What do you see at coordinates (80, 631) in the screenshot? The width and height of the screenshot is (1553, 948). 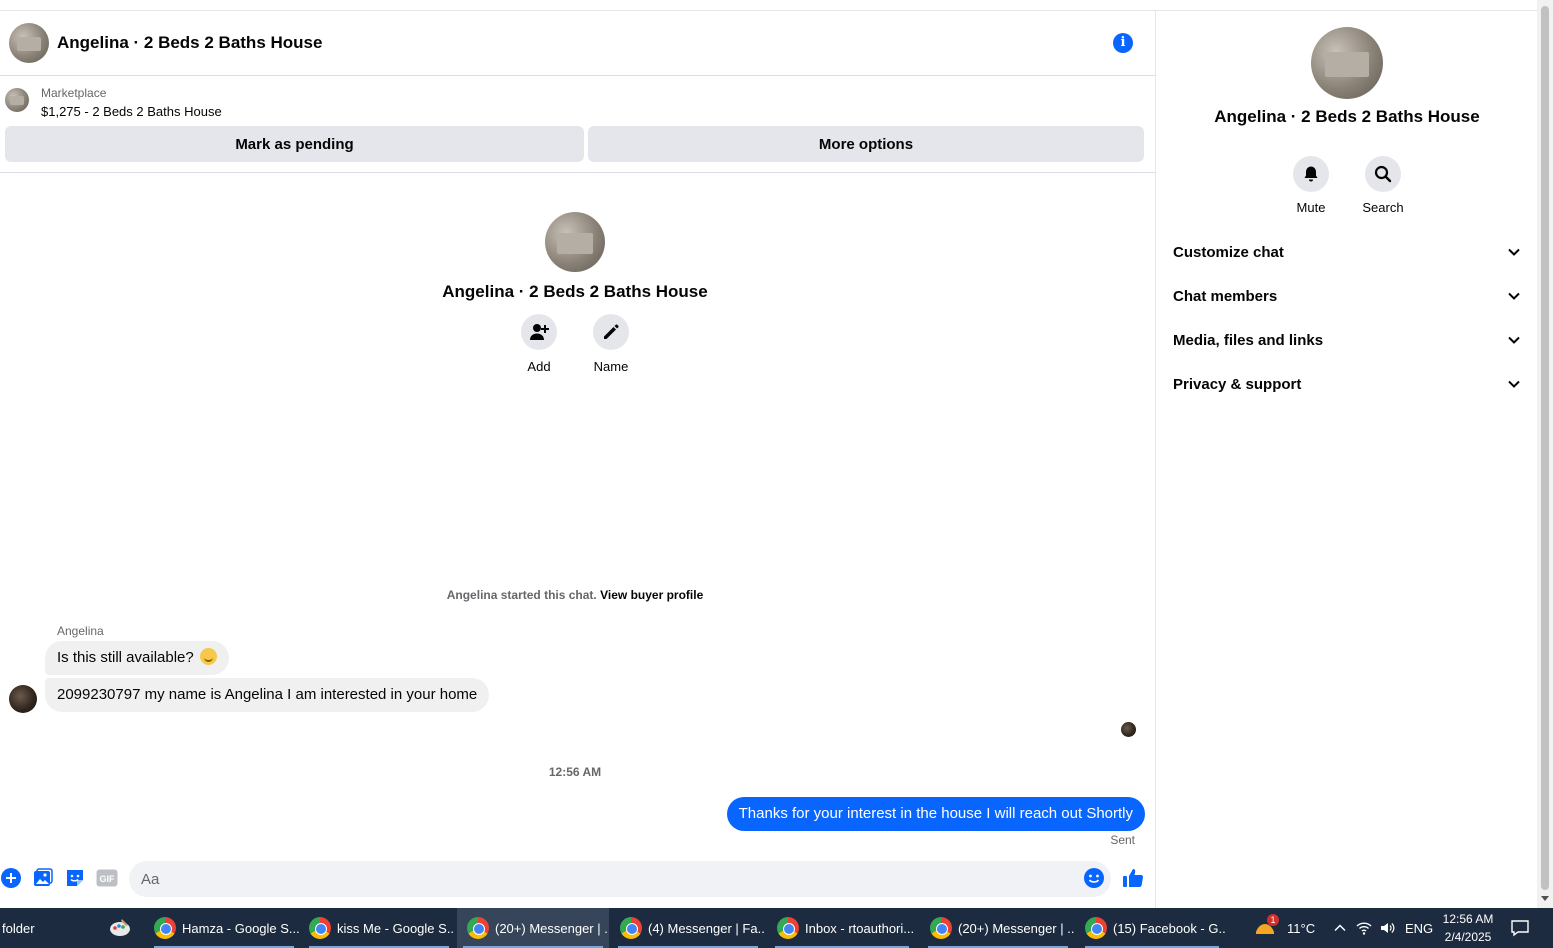 I see `sender-name: Angelina` at bounding box center [80, 631].